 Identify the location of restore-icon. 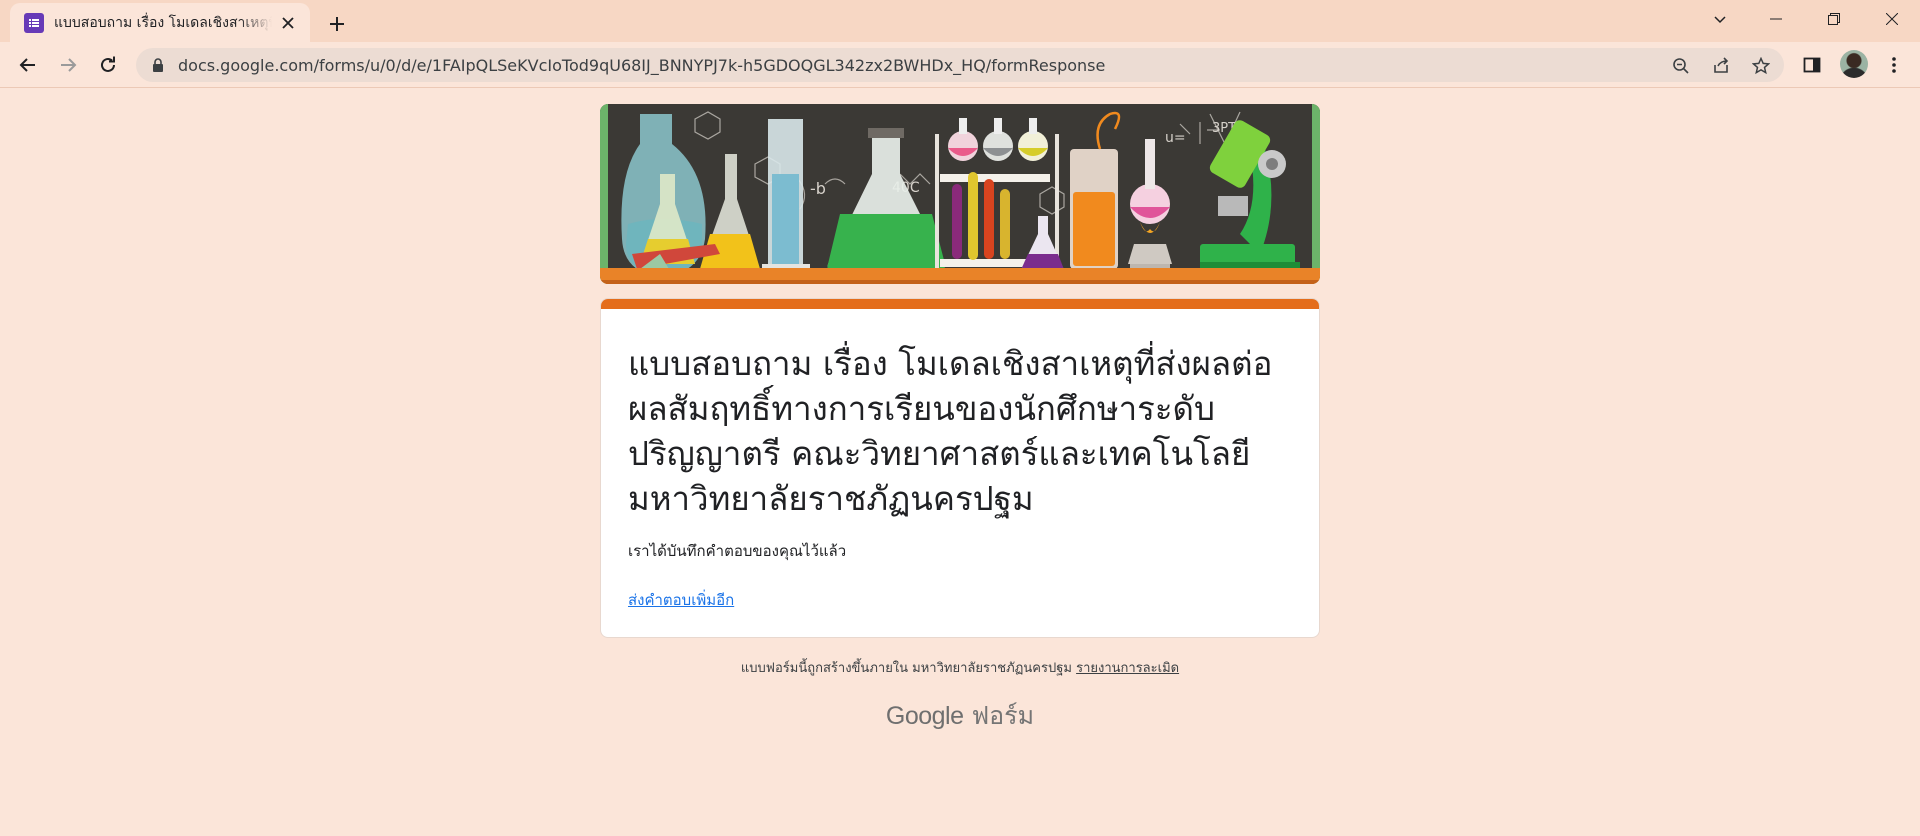
(1834, 19).